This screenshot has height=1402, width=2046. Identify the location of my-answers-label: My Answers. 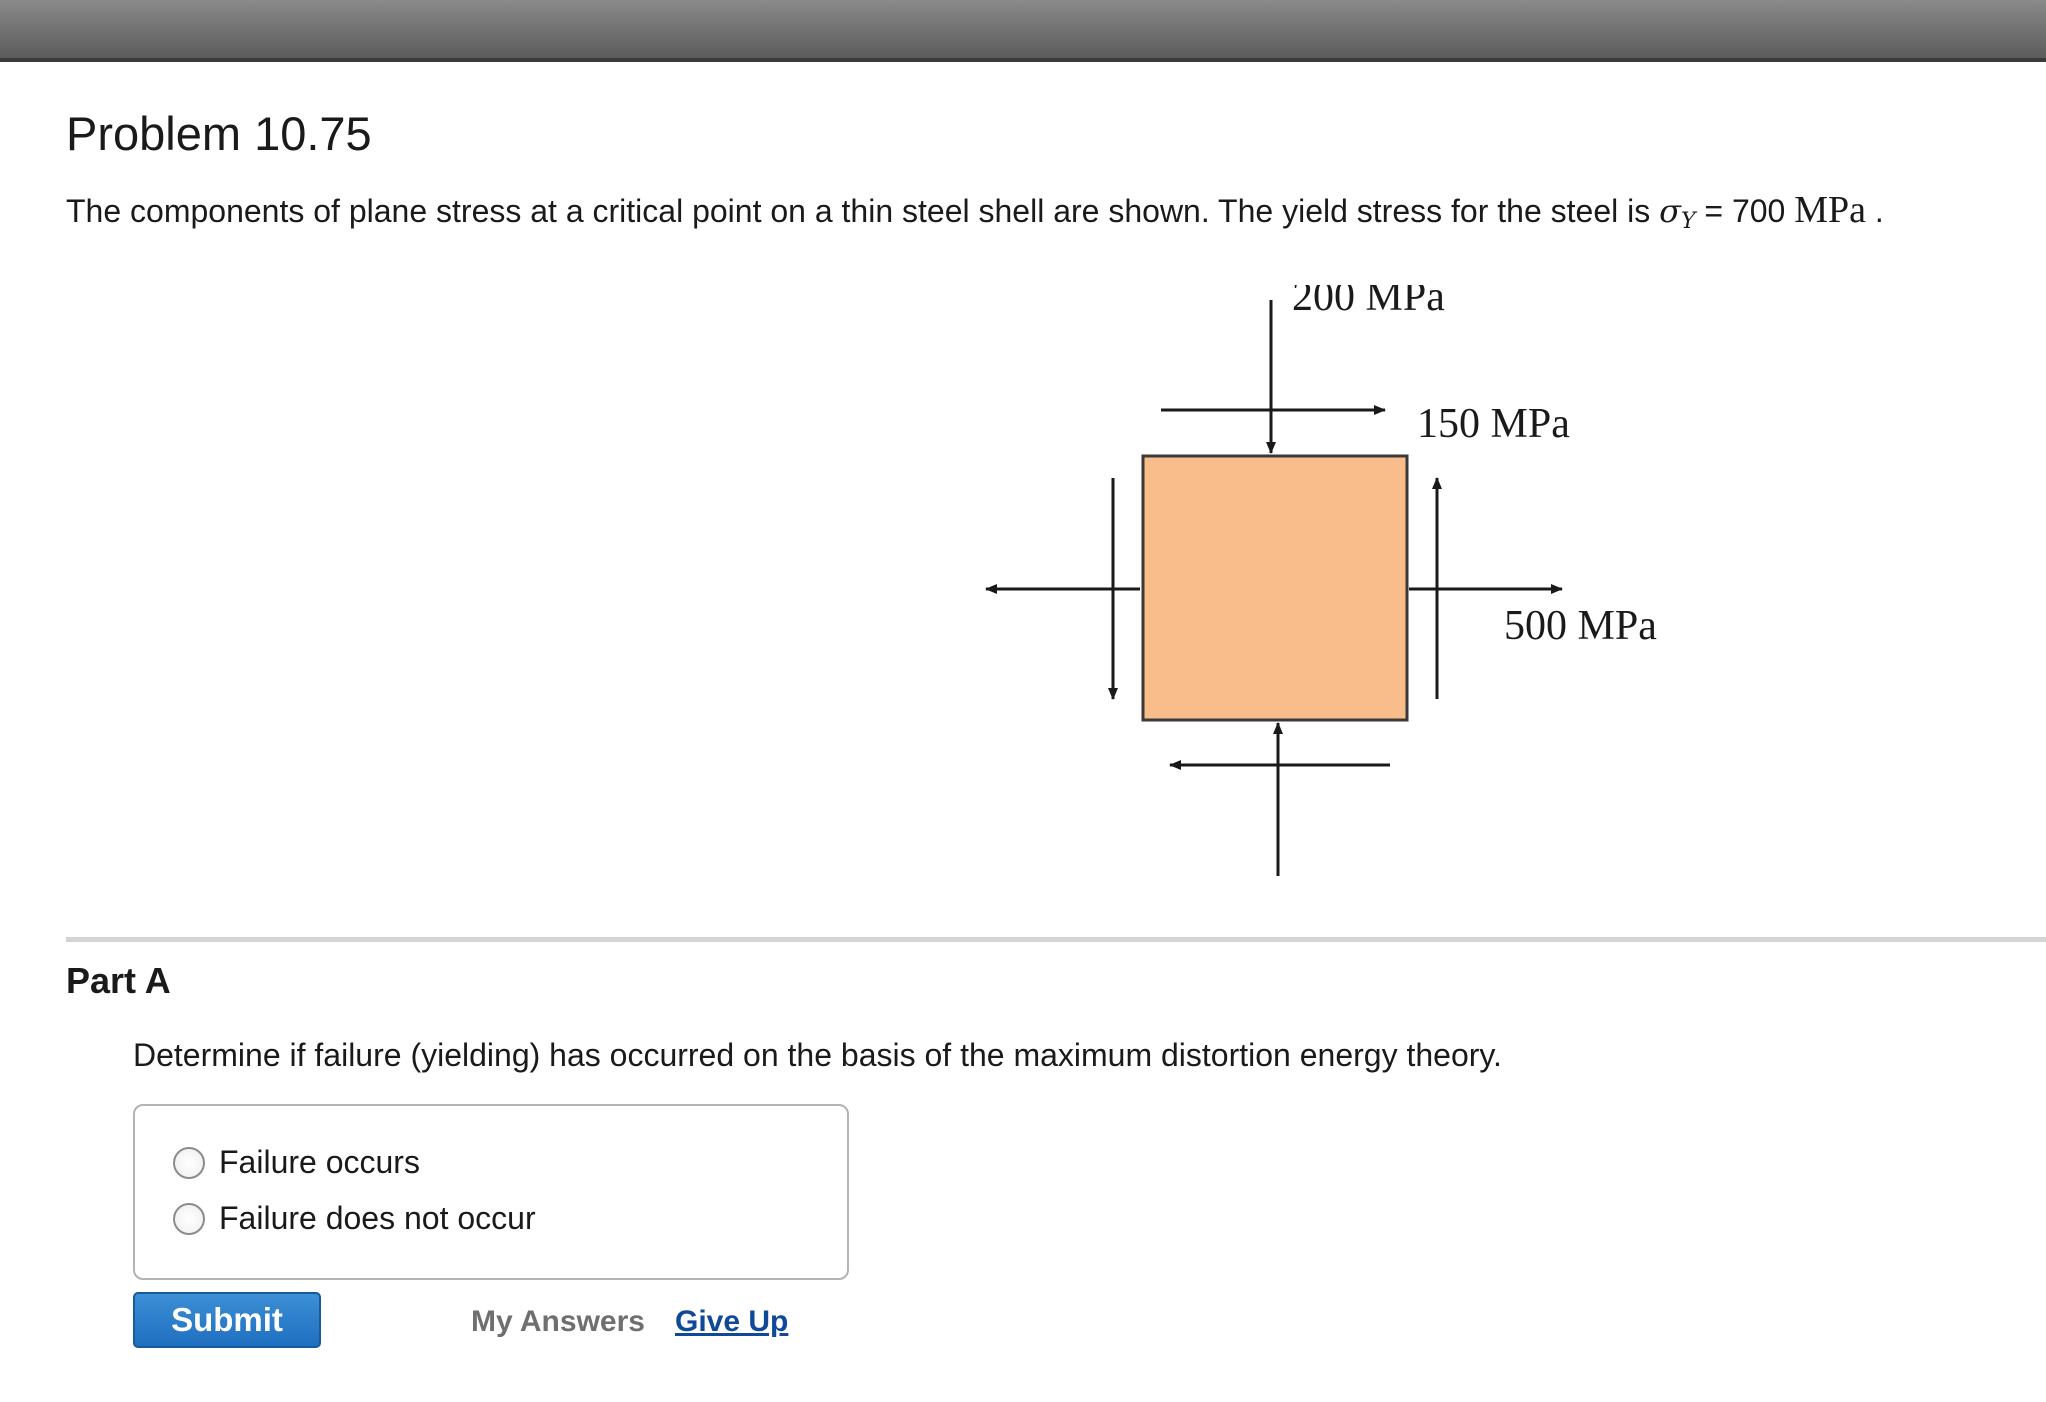
(558, 1321).